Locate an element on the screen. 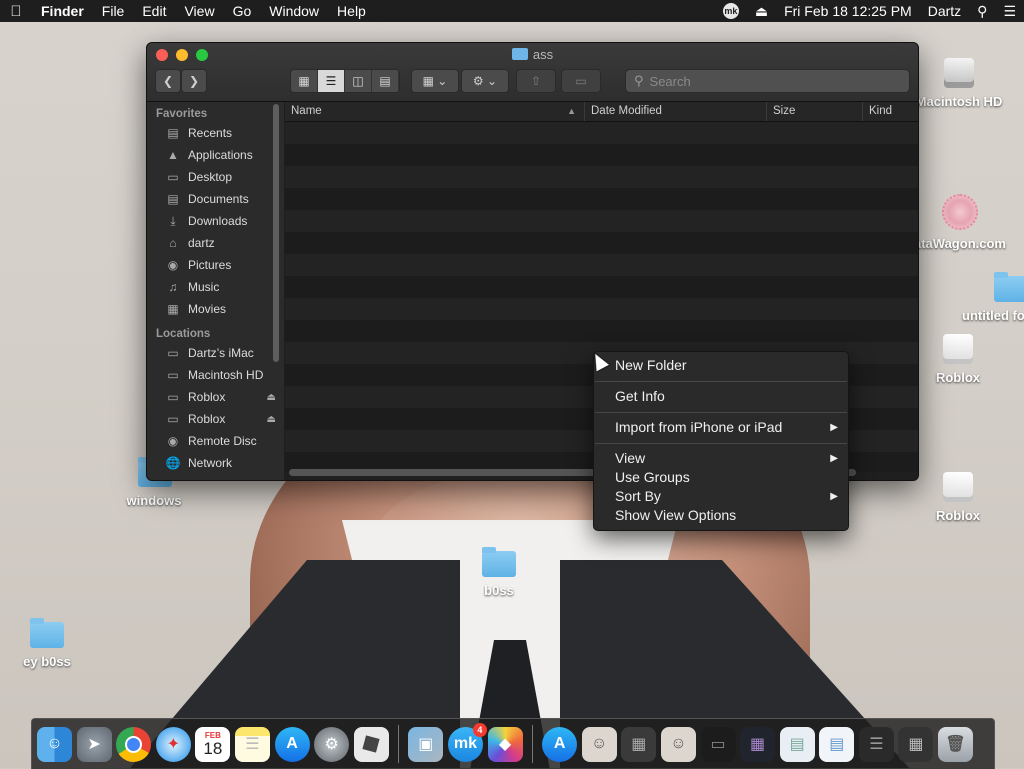  dock-finder: ☺ is located at coordinates (54, 744).